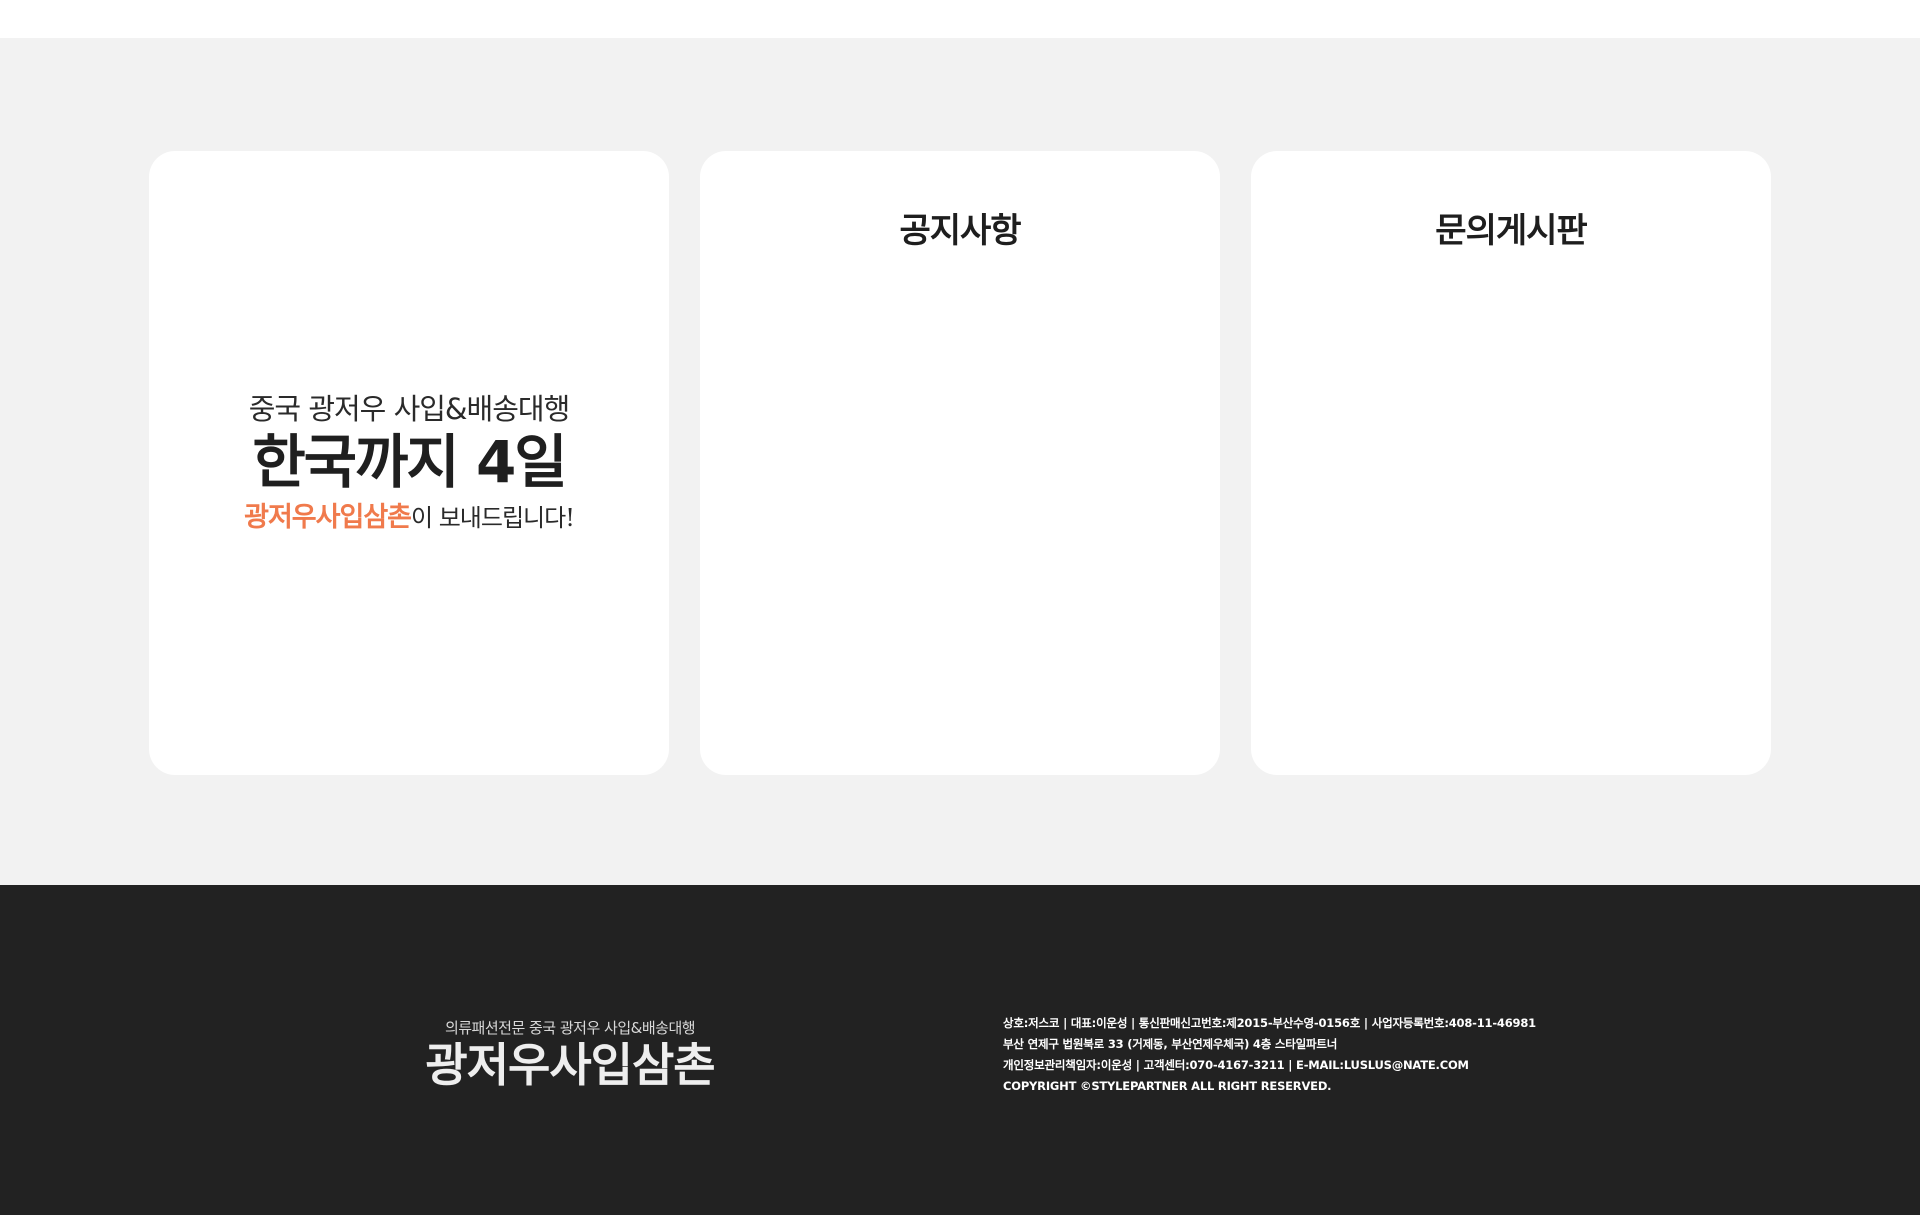 This screenshot has height=1215, width=1920. What do you see at coordinates (960, 19) in the screenshot?
I see `top-strip` at bounding box center [960, 19].